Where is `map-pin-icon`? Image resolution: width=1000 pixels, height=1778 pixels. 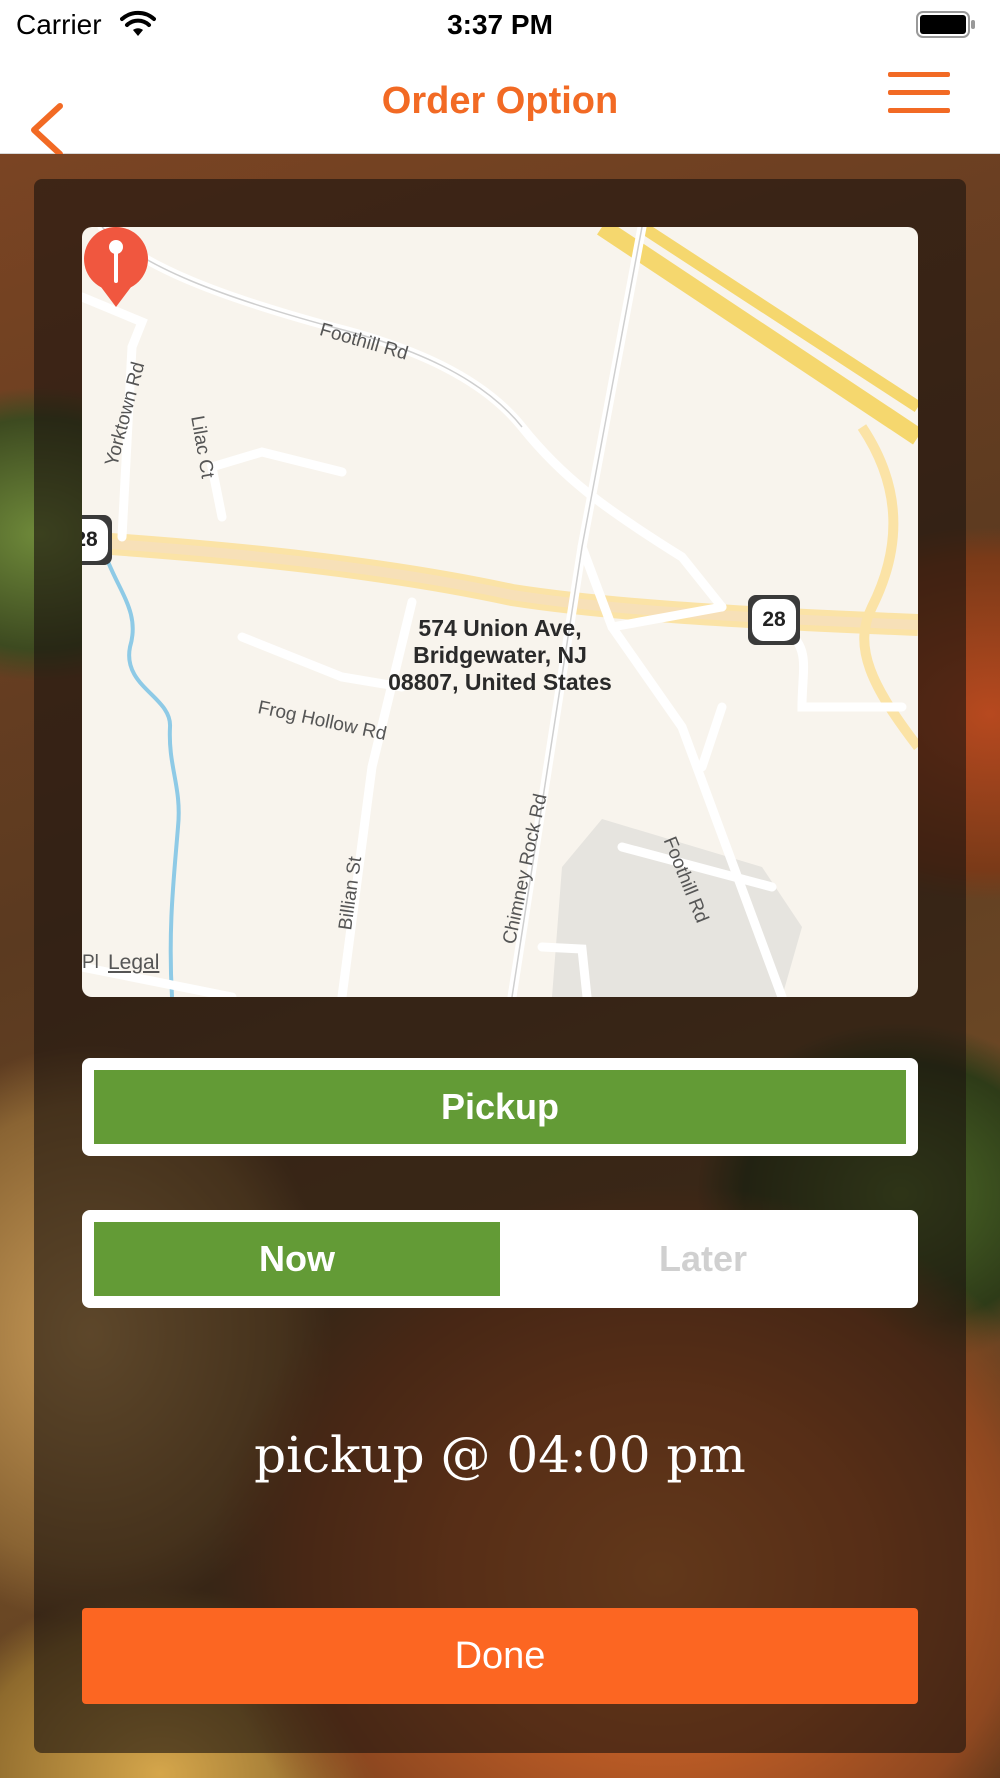 map-pin-icon is located at coordinates (116, 269).